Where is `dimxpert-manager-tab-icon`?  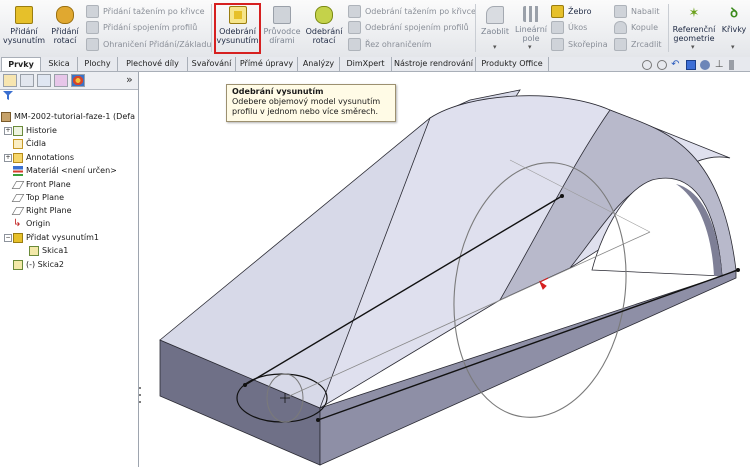
dimxpert-manager-tab-icon is located at coordinates (61, 80).